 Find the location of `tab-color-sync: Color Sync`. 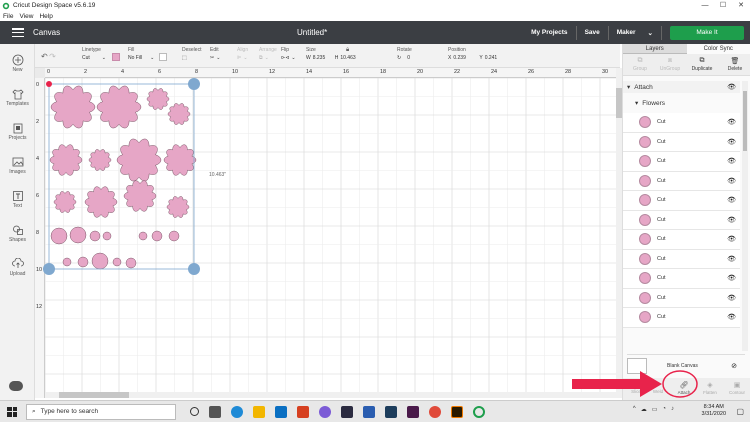

tab-color-sync: Color Sync is located at coordinates (718, 49).